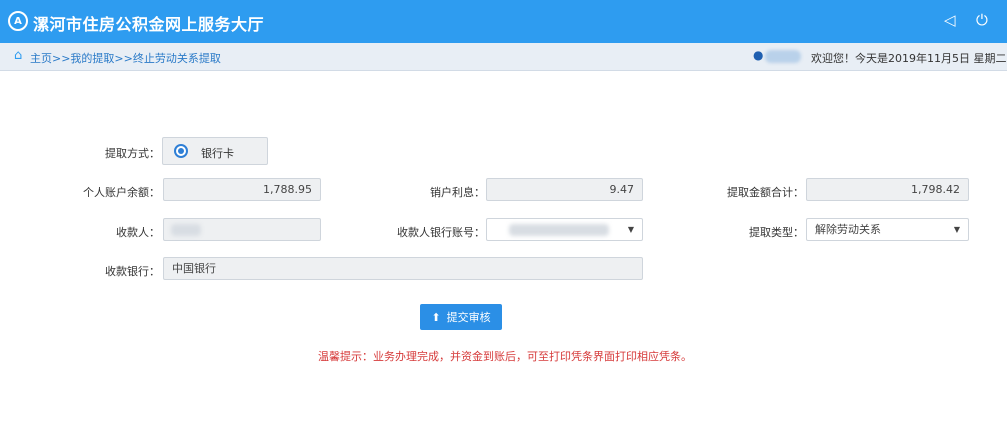 The height and width of the screenshot is (444, 1007). I want to click on logo-icon: A, so click(18, 21).